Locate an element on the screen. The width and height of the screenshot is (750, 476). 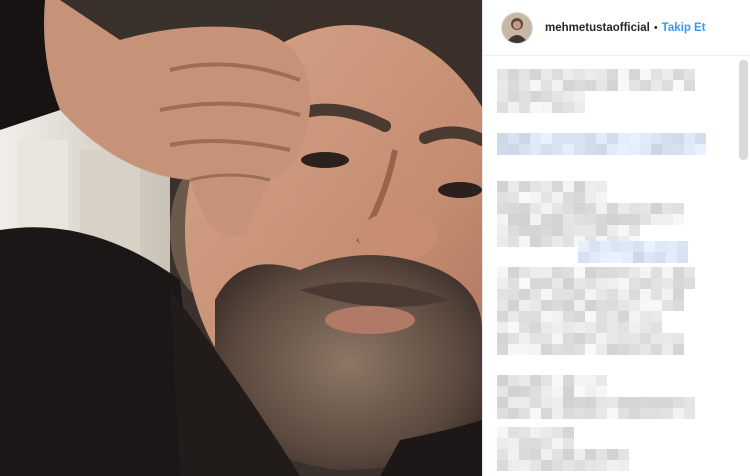
username-link: mehmetustaofficial is located at coordinates (597, 28).